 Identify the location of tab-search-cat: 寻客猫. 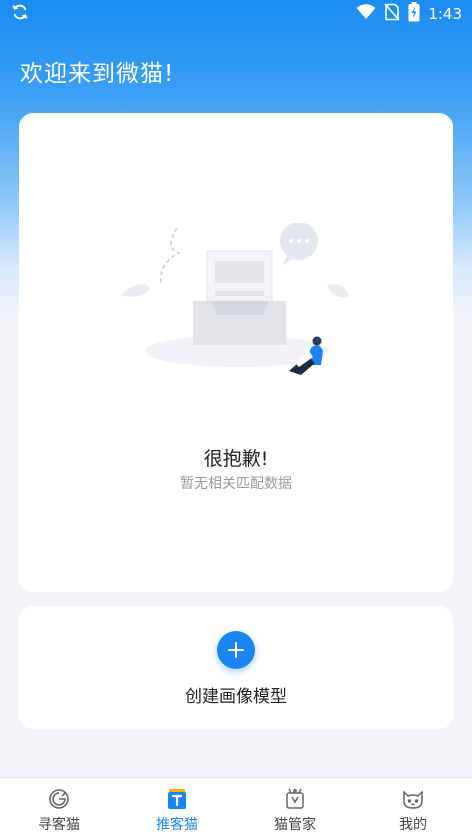
(59, 808).